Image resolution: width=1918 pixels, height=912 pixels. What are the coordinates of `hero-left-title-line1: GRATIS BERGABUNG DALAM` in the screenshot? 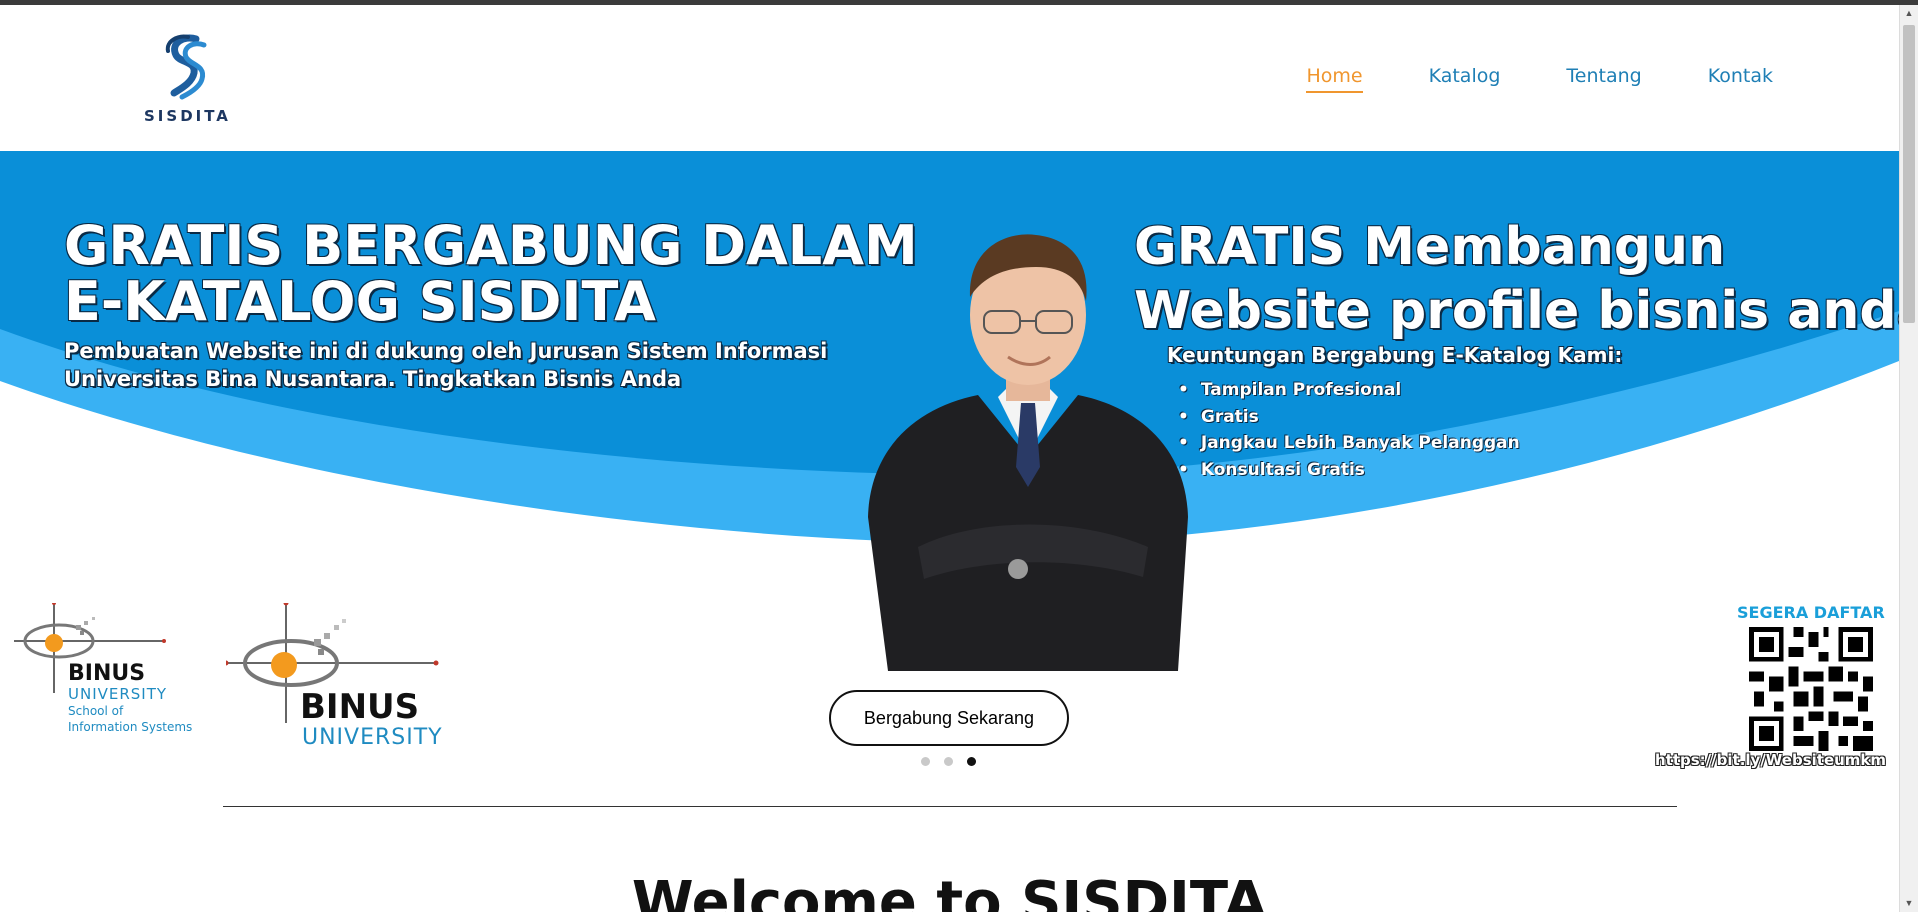 It's located at (491, 245).